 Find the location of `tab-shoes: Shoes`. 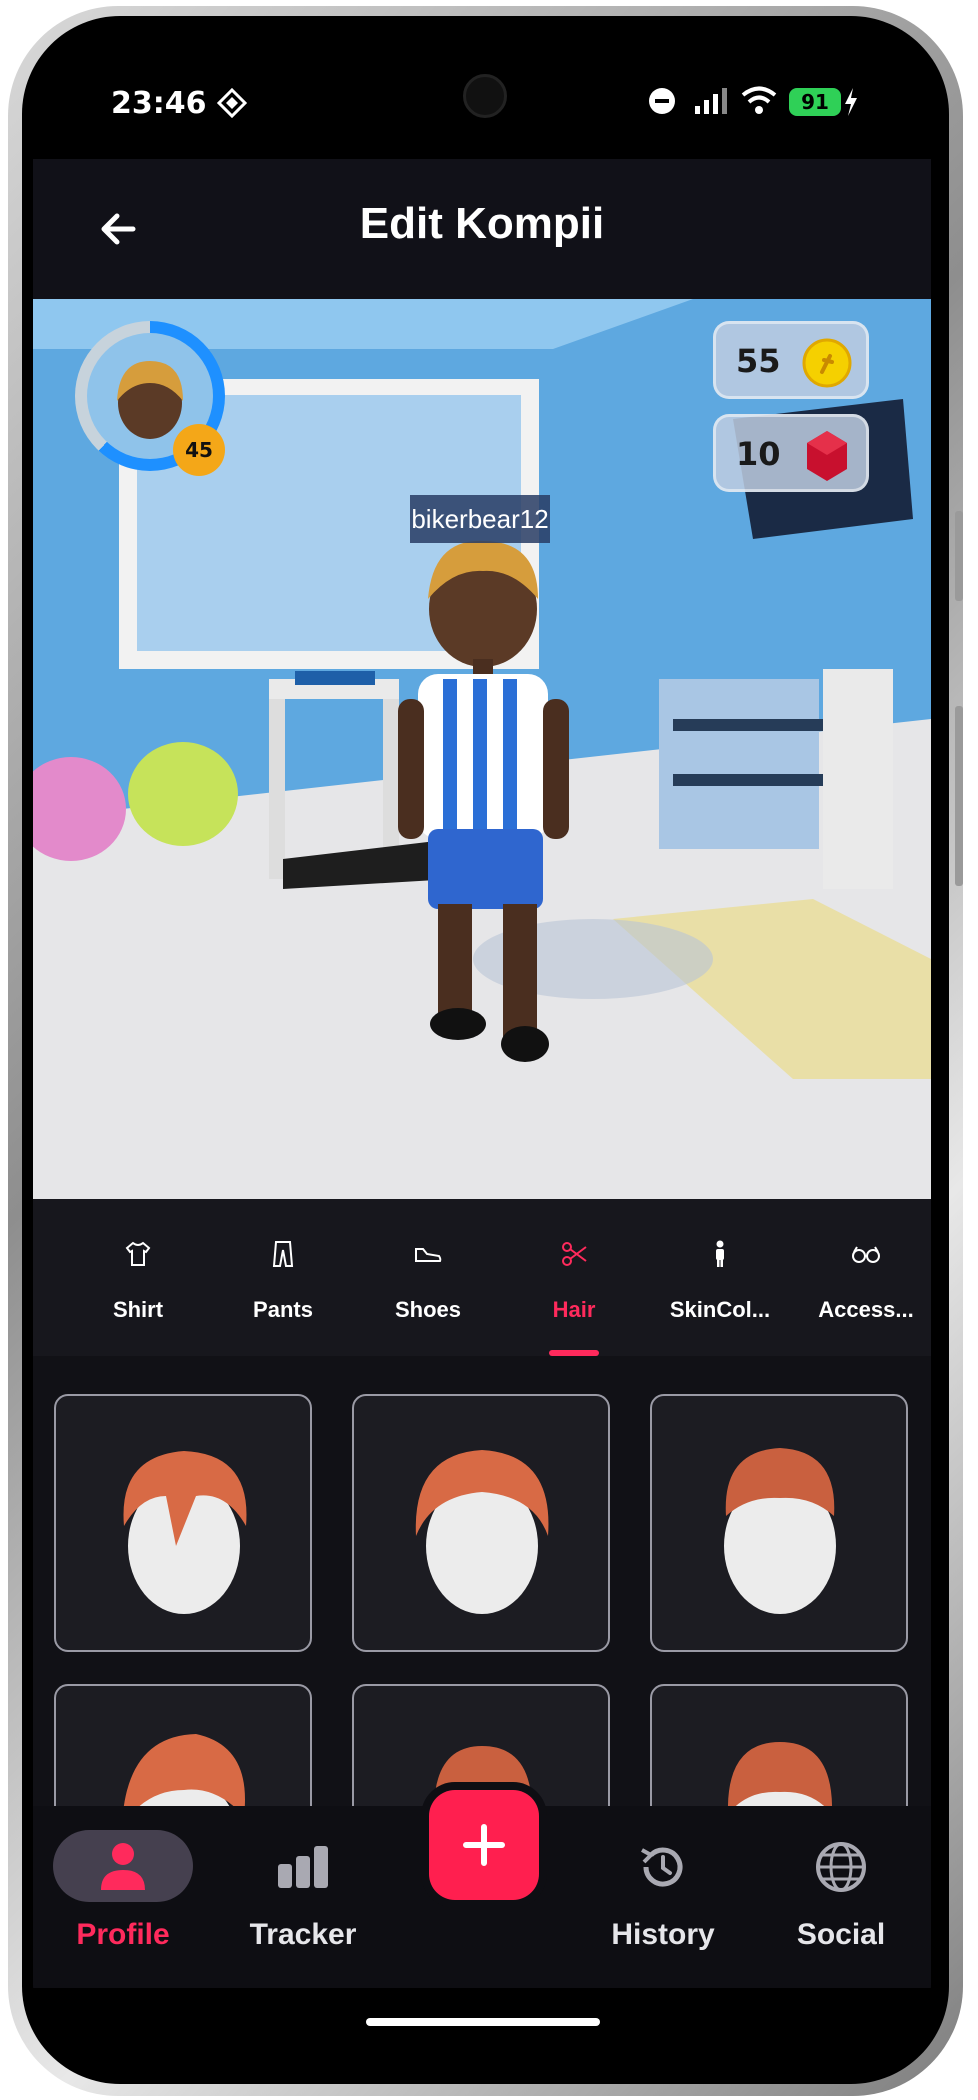

tab-shoes: Shoes is located at coordinates (428, 1277).